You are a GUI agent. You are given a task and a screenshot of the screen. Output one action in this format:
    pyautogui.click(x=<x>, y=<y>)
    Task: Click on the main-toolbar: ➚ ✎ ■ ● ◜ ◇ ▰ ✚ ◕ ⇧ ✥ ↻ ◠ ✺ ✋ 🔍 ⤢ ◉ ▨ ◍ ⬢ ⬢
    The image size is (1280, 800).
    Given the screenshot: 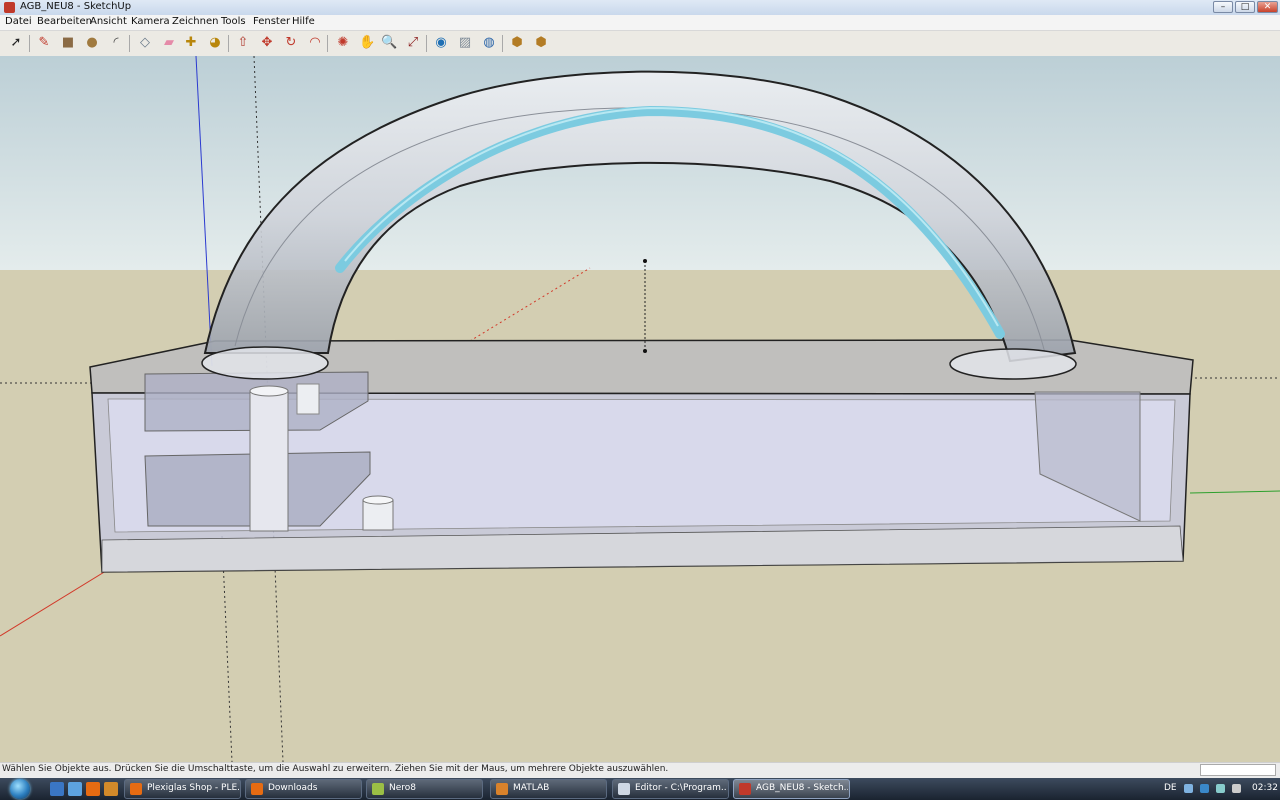 What is the action you would take?
    pyautogui.click(x=640, y=44)
    